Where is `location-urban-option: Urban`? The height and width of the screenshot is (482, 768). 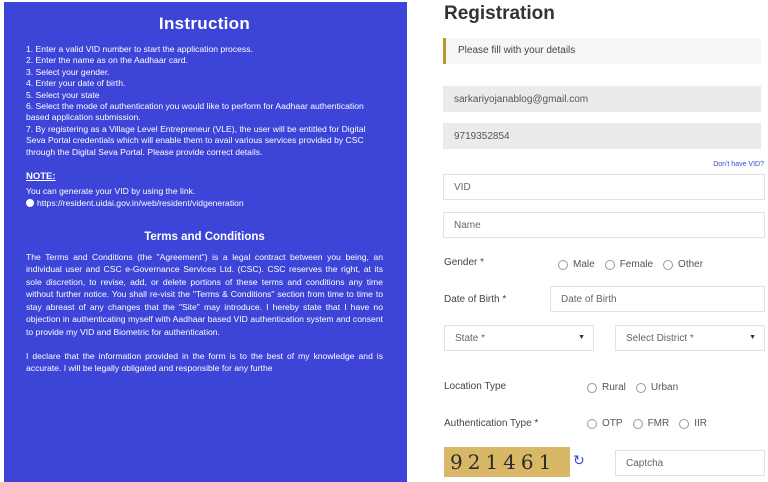 location-urban-option: Urban is located at coordinates (657, 387).